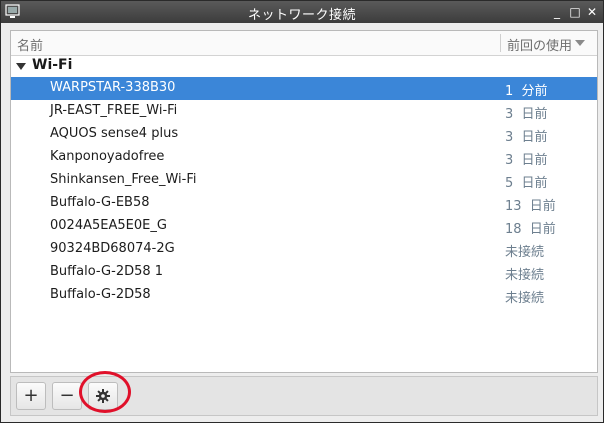 The height and width of the screenshot is (423, 604). What do you see at coordinates (304, 272) in the screenshot?
I see `connection-row: Buffalo-G-2D58 1 未接続` at bounding box center [304, 272].